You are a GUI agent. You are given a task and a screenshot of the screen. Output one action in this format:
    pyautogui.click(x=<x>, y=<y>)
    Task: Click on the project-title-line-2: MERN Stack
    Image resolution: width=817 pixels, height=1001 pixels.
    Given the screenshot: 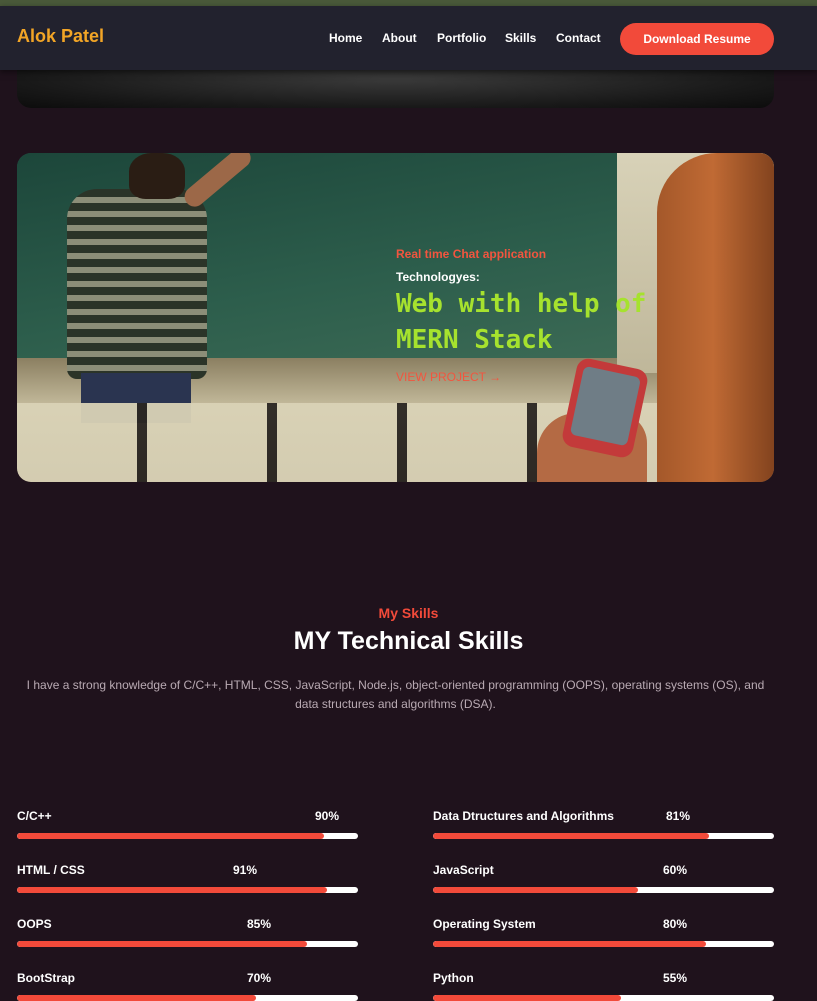 What is the action you would take?
    pyautogui.click(x=474, y=340)
    